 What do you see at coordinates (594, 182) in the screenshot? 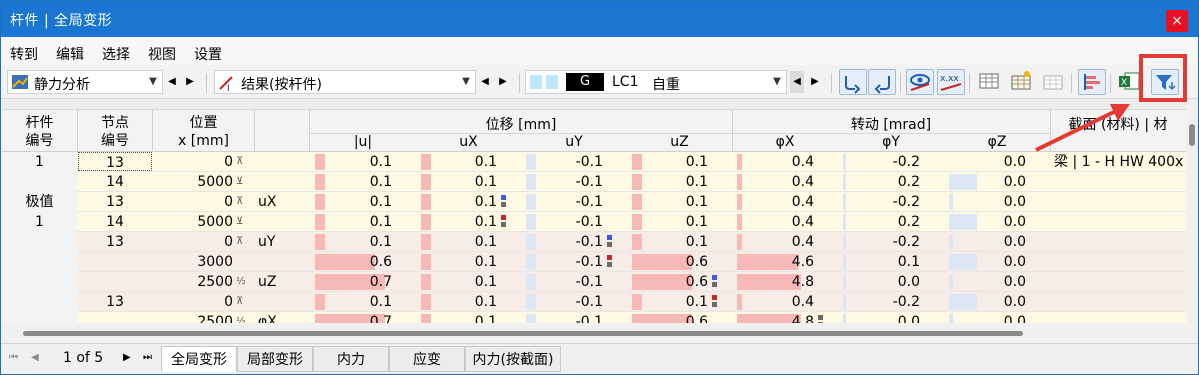
I see `table-row: 14 5000 ⊻ 0.1 0.1 -0.1 0.1 0.4 0.2 0.0` at bounding box center [594, 182].